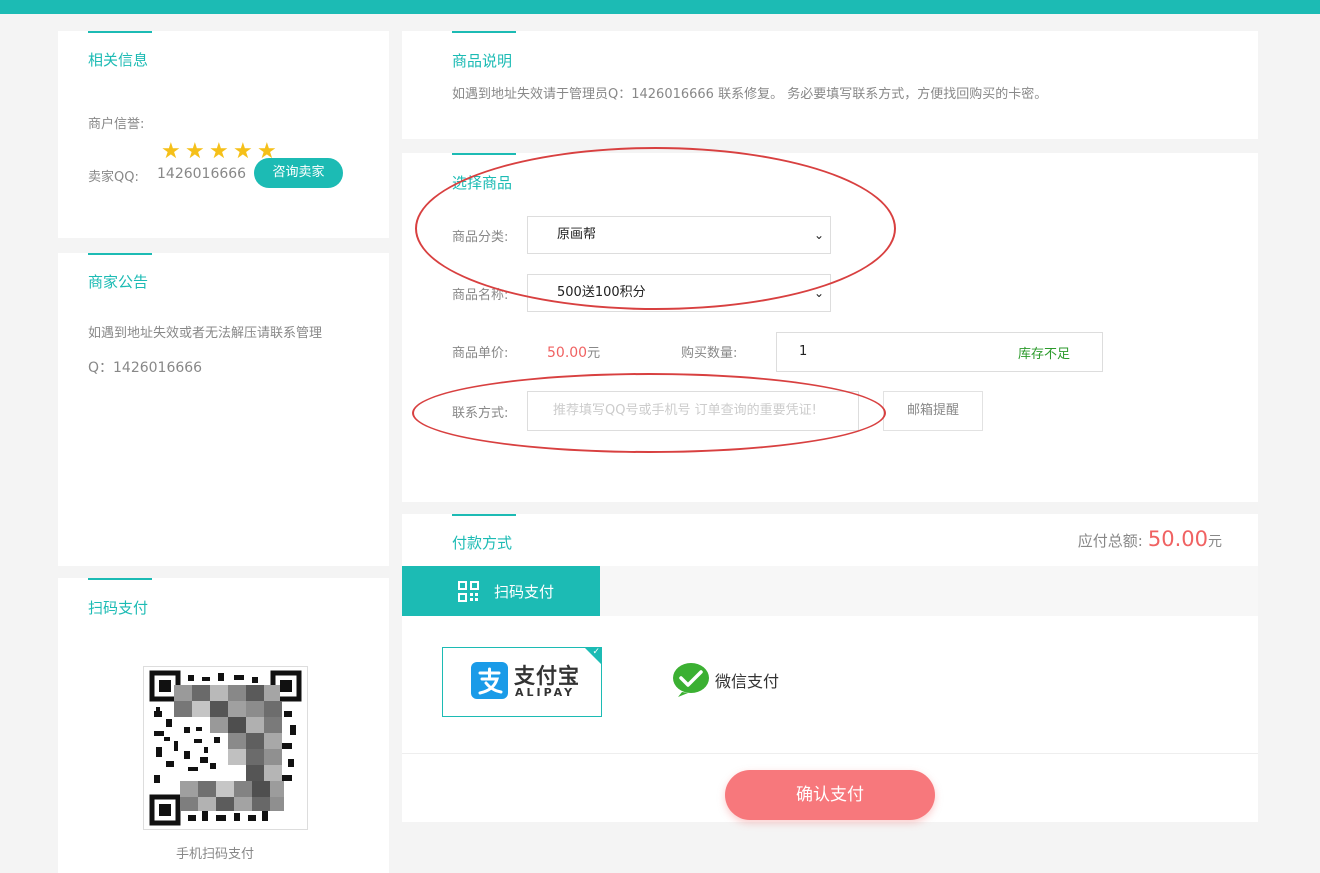 Image resolution: width=1320 pixels, height=873 pixels. Describe the element at coordinates (202, 174) in the screenshot. I see `seller-qq-value: 1426016666` at that location.